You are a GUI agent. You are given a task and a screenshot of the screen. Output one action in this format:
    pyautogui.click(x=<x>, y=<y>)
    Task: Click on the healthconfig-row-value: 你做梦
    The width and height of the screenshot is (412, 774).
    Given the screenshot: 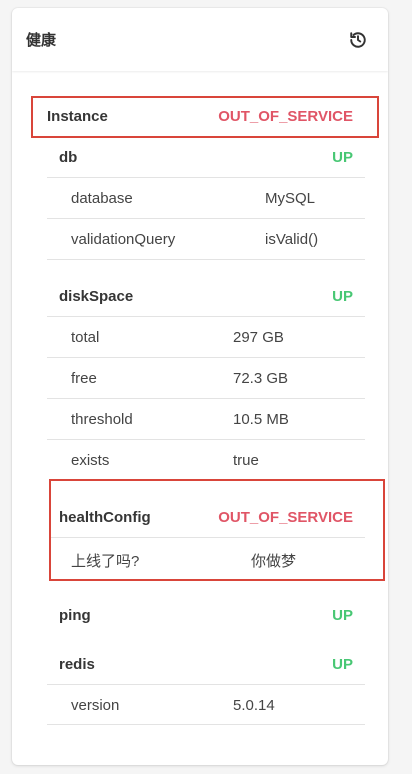 What is the action you would take?
    pyautogui.click(x=274, y=561)
    